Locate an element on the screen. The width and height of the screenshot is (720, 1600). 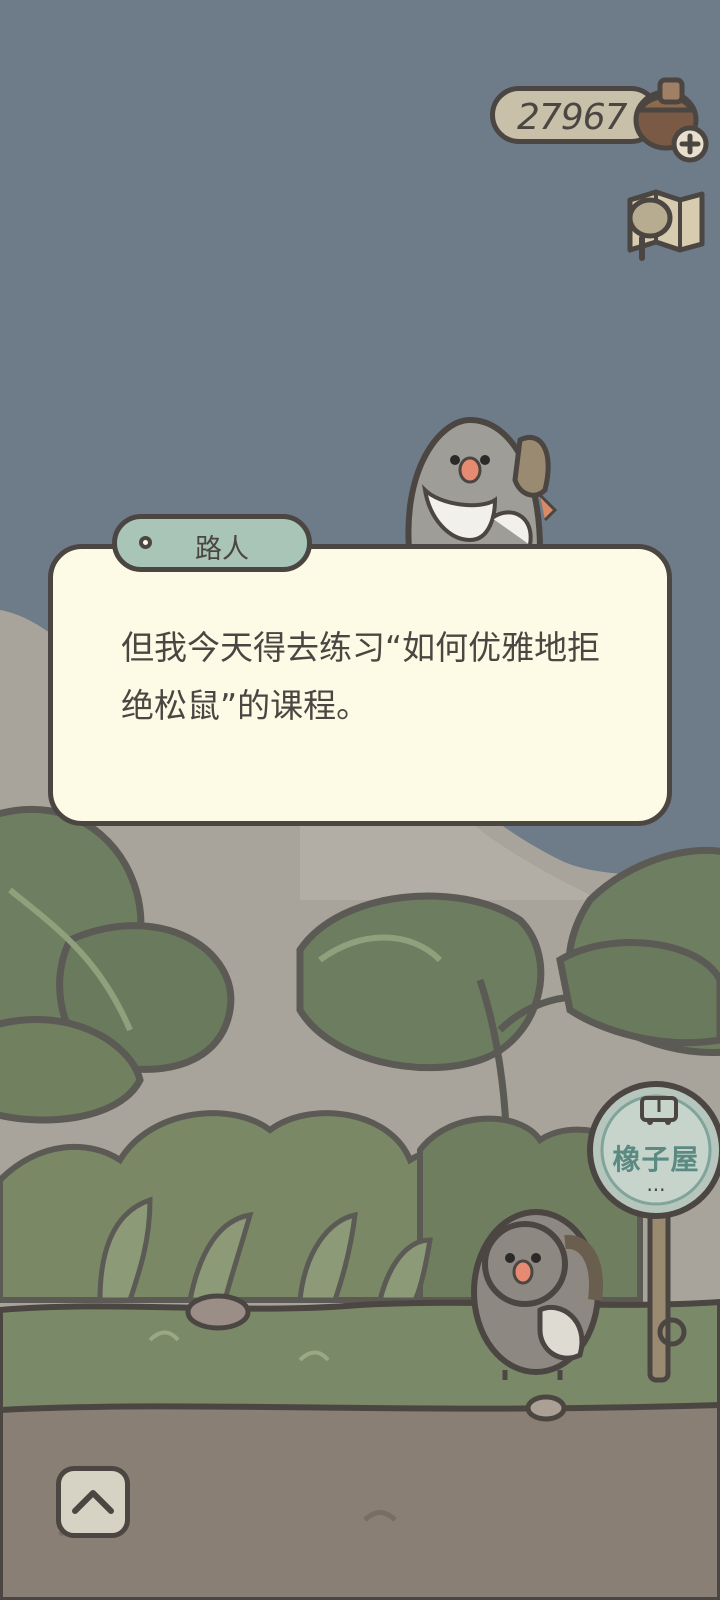
acorn-count: 27967 is located at coordinates (572, 117).